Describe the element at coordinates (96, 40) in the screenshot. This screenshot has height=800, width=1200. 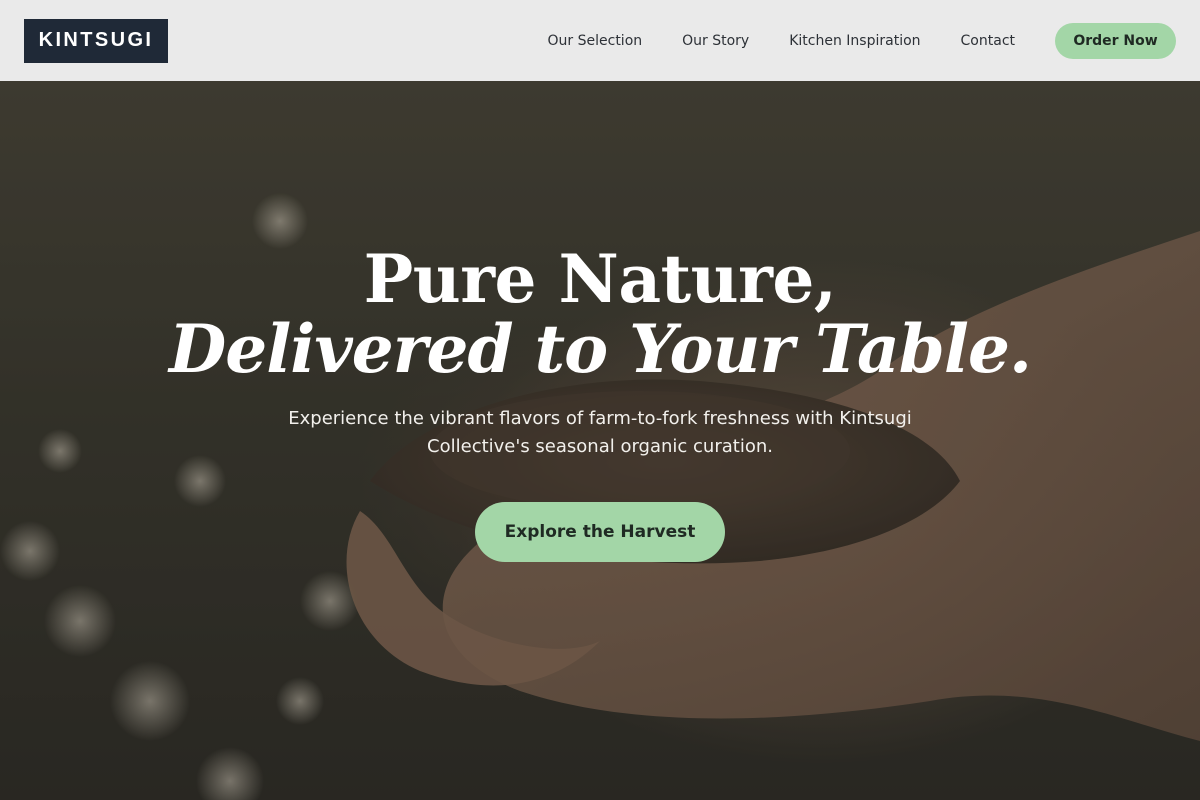
I see `brand-logo: KINTSUGI` at that location.